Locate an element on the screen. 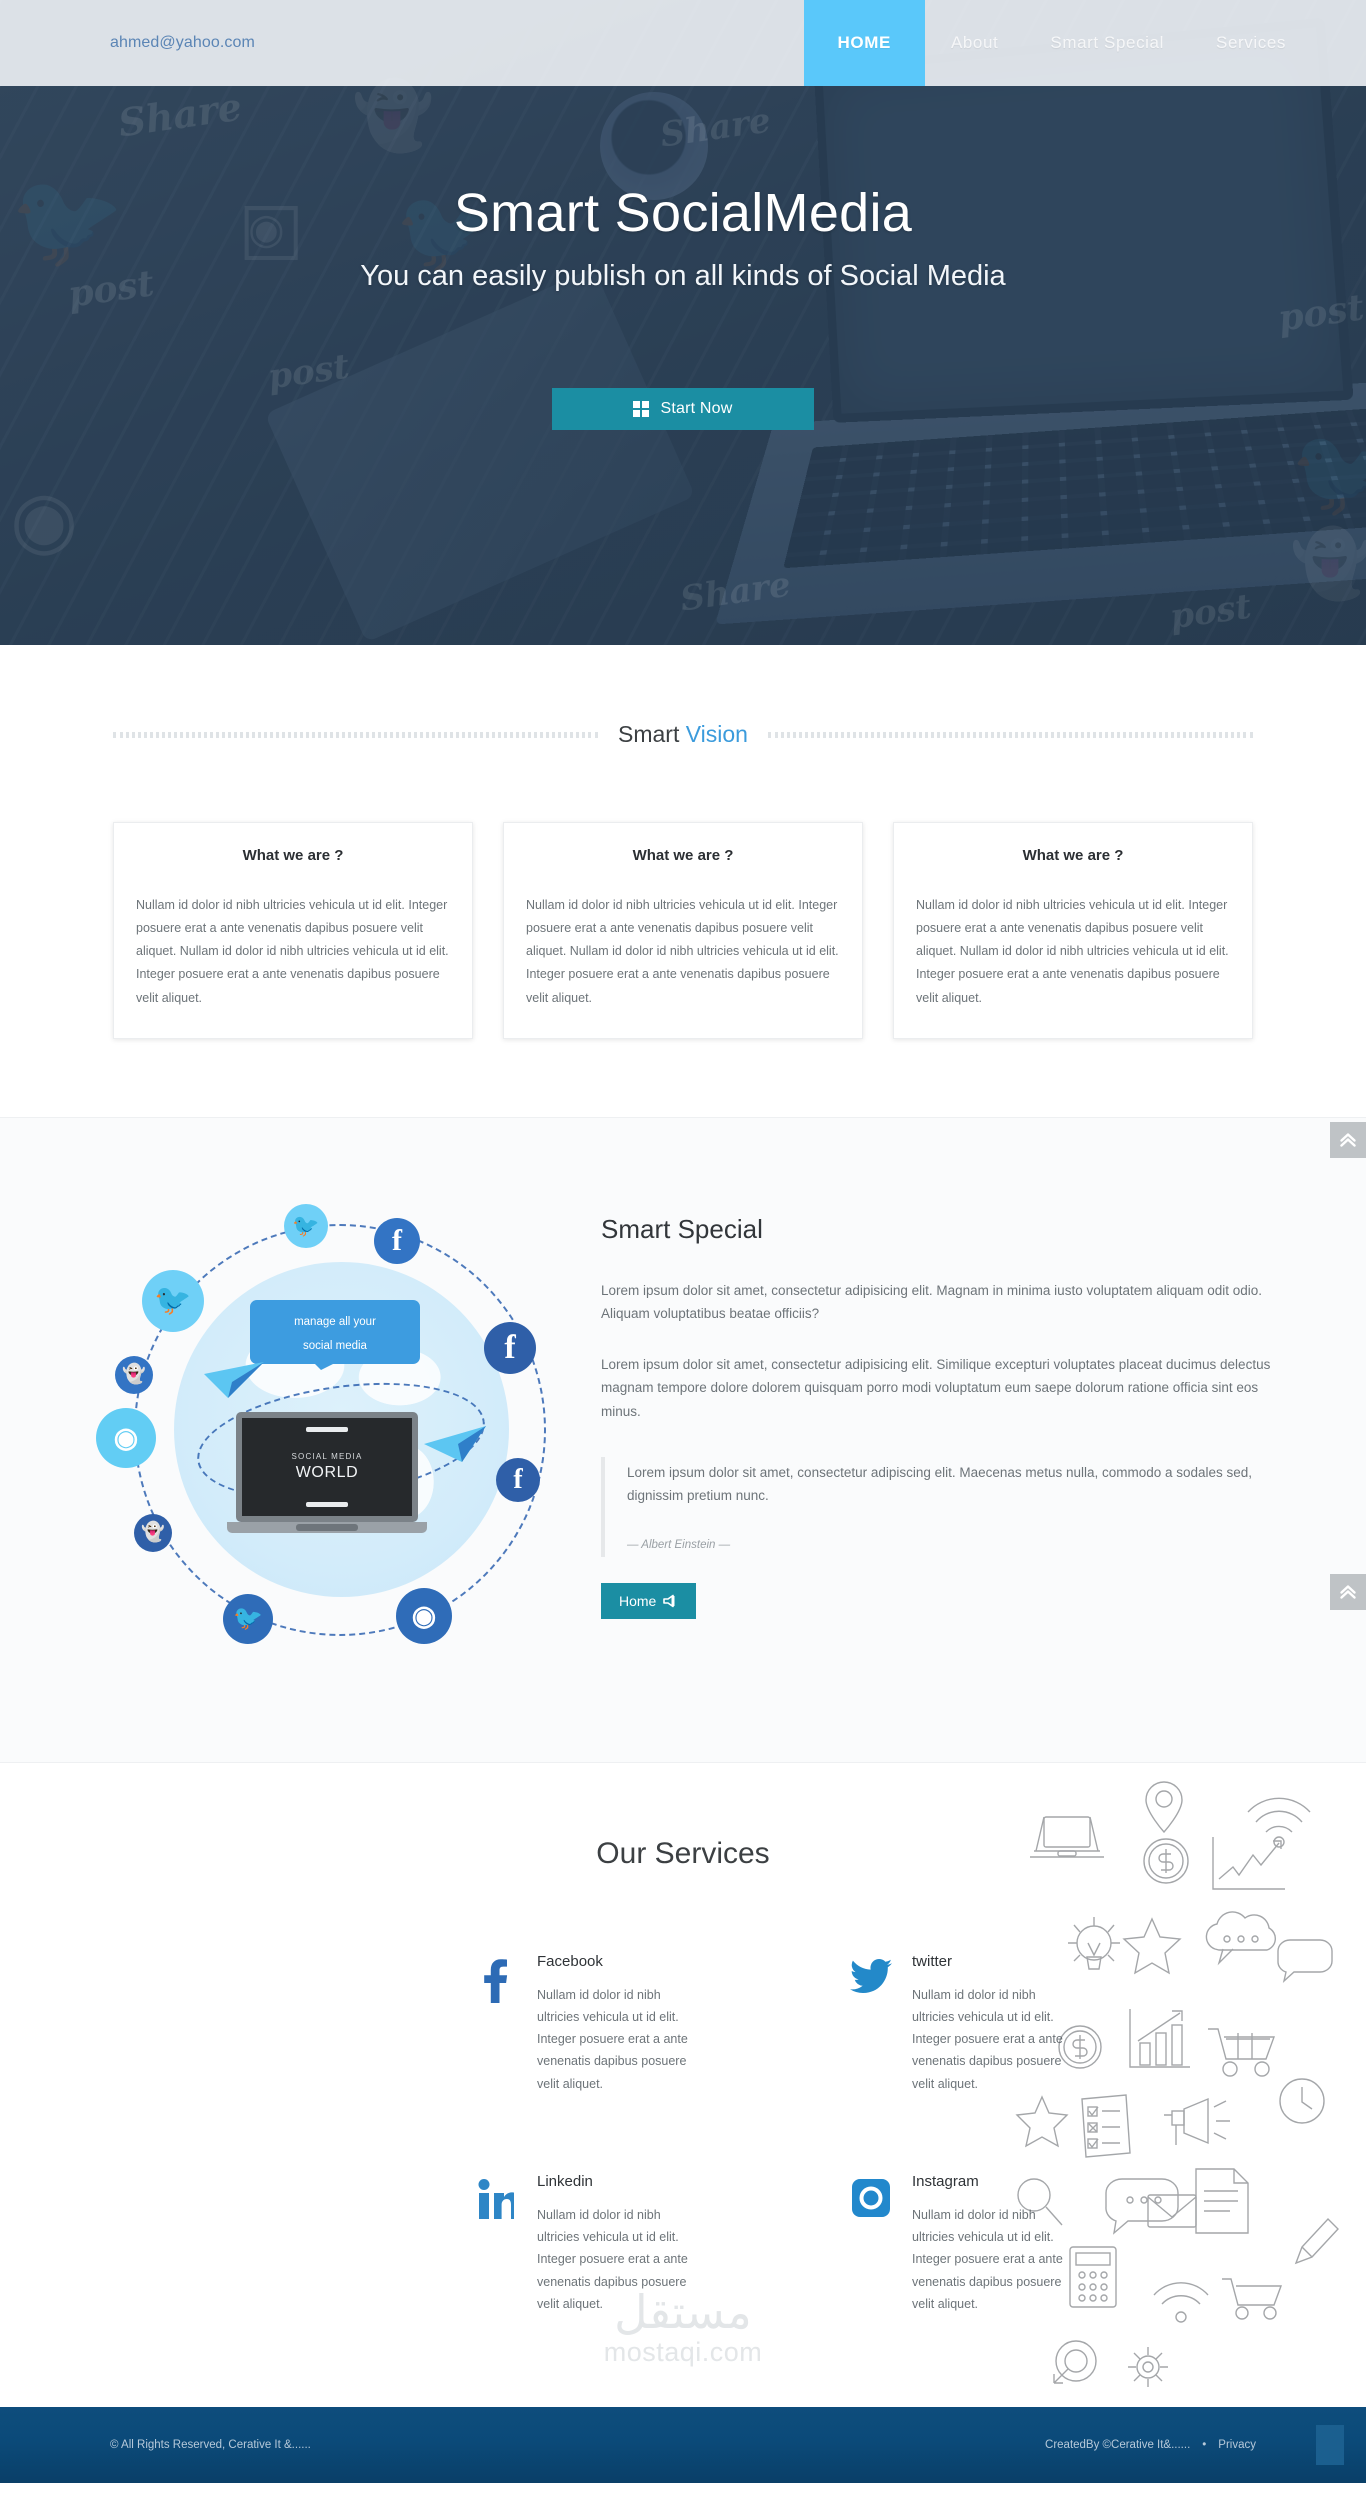 Image resolution: width=1366 pixels, height=2516 pixels. footer-scroll-block is located at coordinates (1330, 2445).